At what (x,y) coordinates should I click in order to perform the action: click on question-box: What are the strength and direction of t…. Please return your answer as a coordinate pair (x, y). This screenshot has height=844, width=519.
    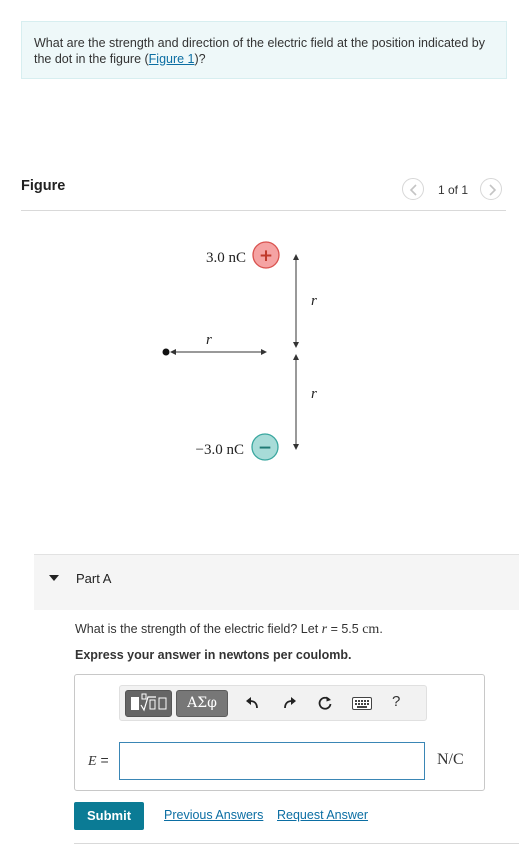
    Looking at the image, I should click on (264, 50).